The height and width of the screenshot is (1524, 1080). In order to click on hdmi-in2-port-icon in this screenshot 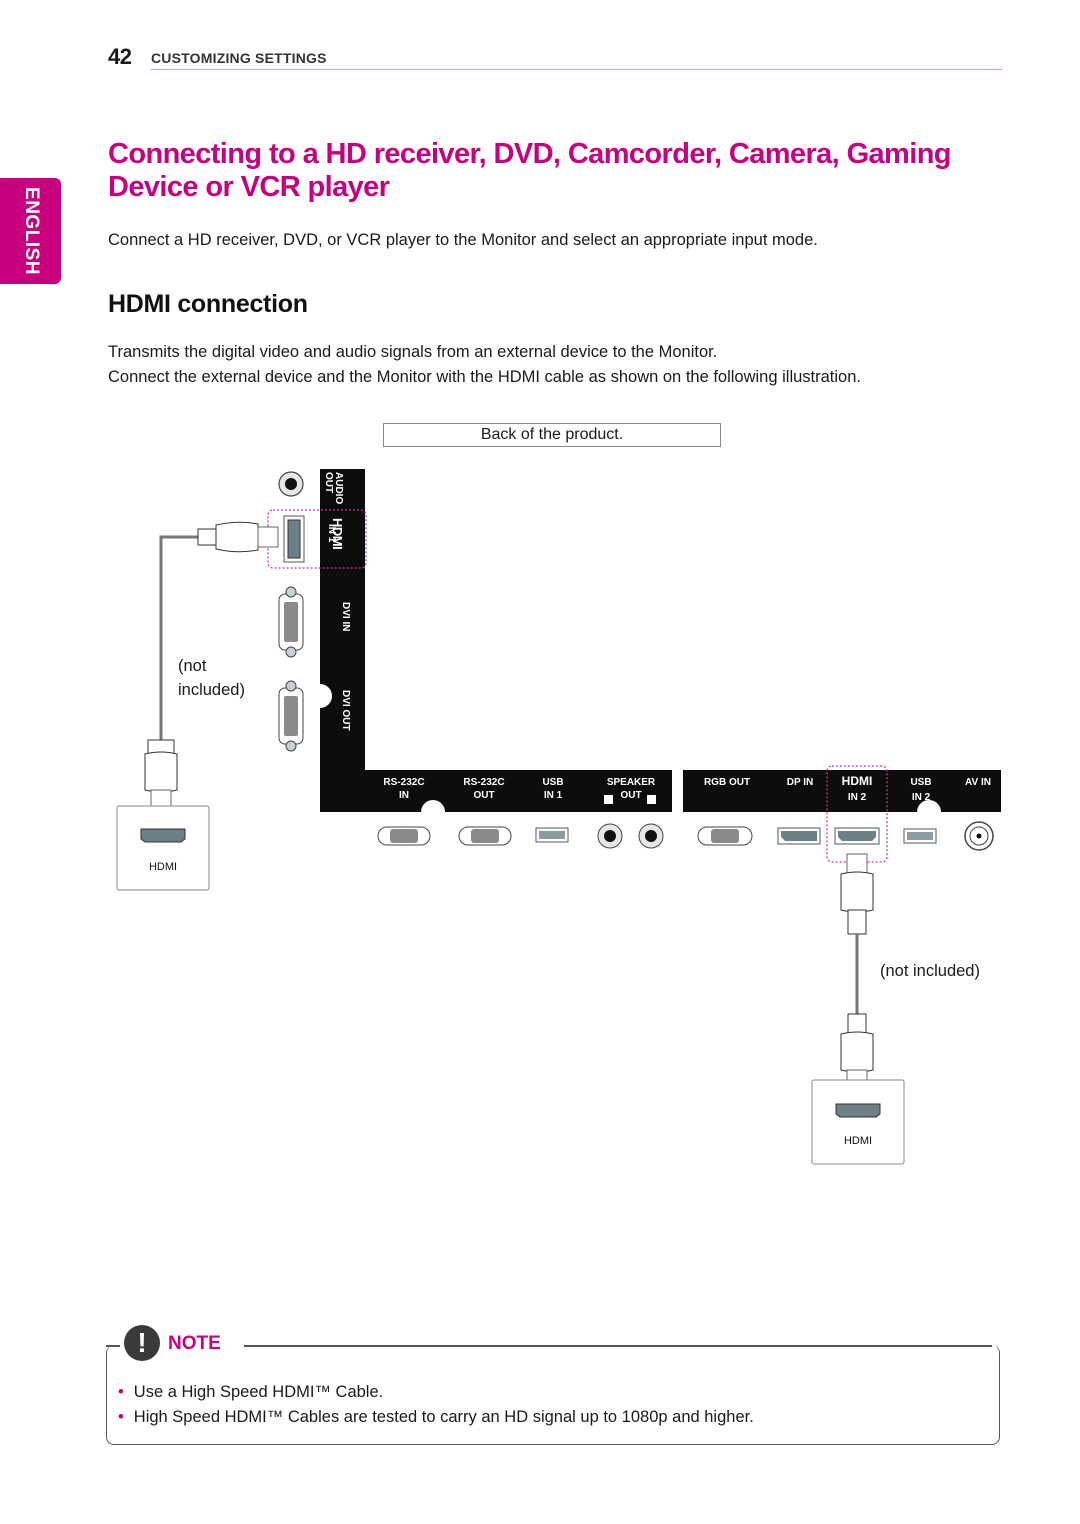, I will do `click(857, 836)`.